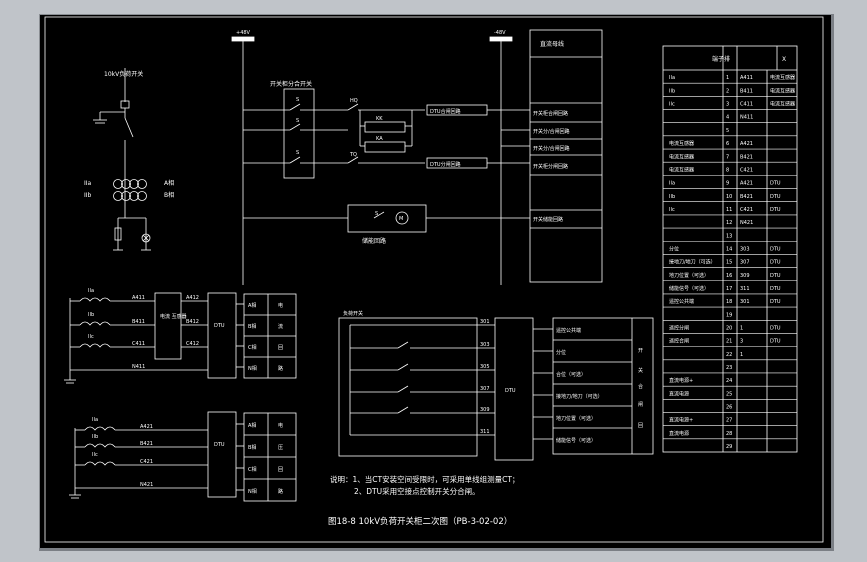 The width and height of the screenshot is (867, 562). I want to click on ct1-terminal-a: A411, so click(138, 298).